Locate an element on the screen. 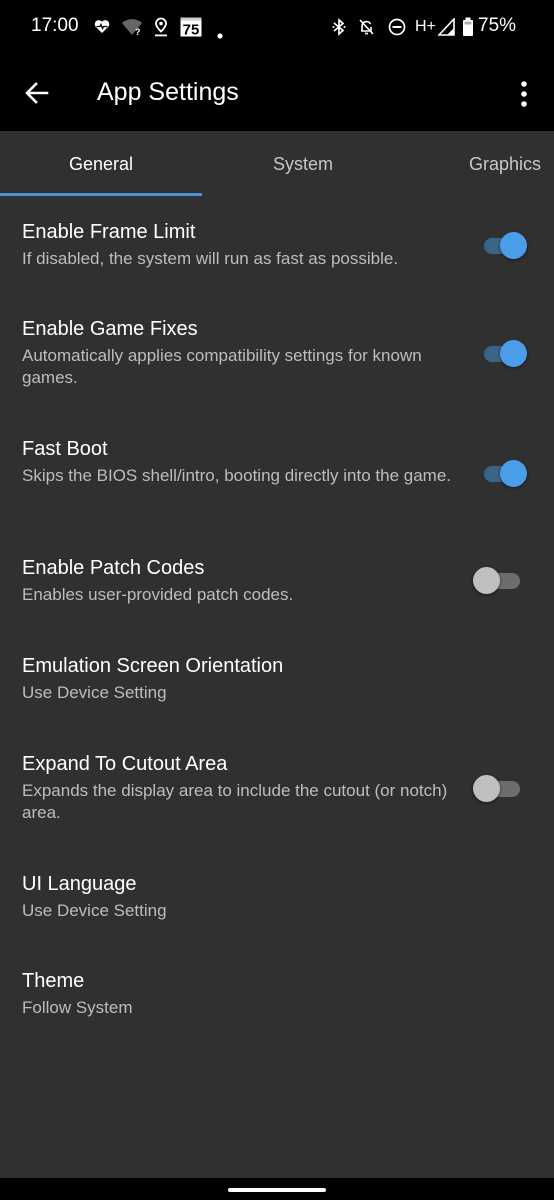 Image resolution: width=554 pixels, height=1200 pixels. navigation-bar is located at coordinates (277, 1189).